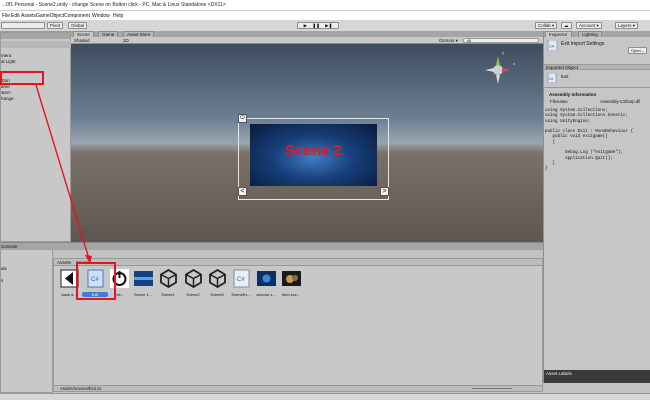 The height and width of the screenshot is (400, 650). I want to click on next-label: >, so click(384, 191).